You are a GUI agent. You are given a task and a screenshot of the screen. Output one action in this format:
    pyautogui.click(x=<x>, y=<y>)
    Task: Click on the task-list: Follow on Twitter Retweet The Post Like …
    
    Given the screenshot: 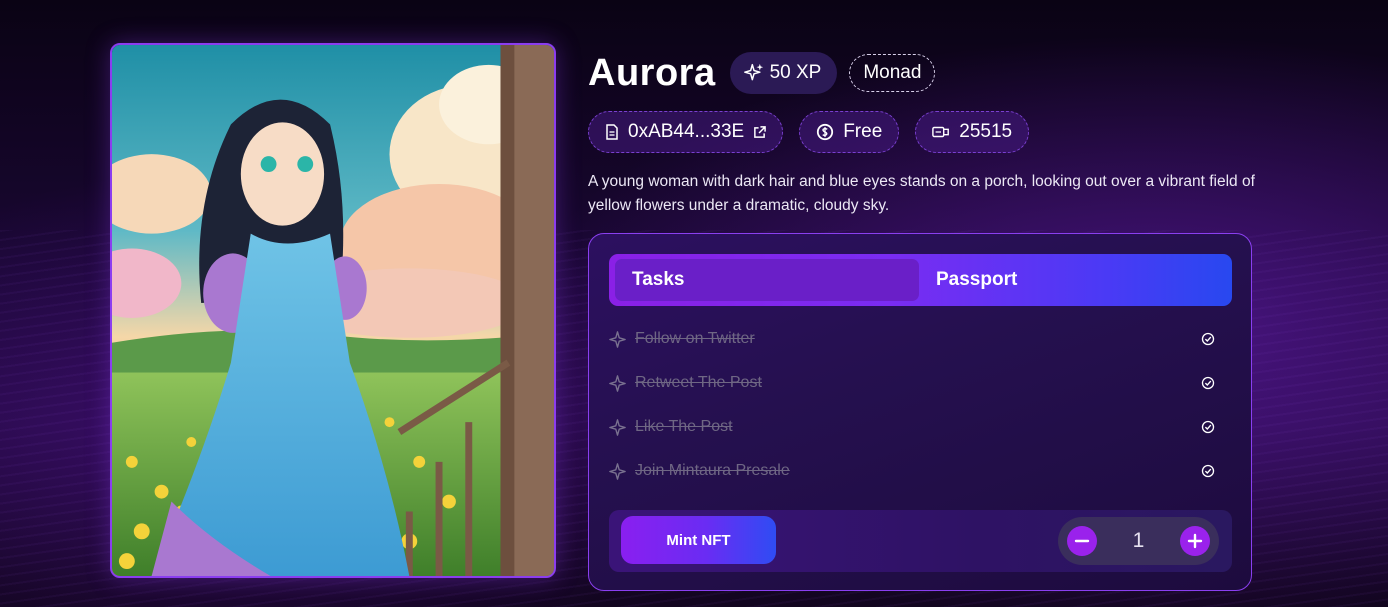 What is the action you would take?
    pyautogui.click(x=912, y=405)
    